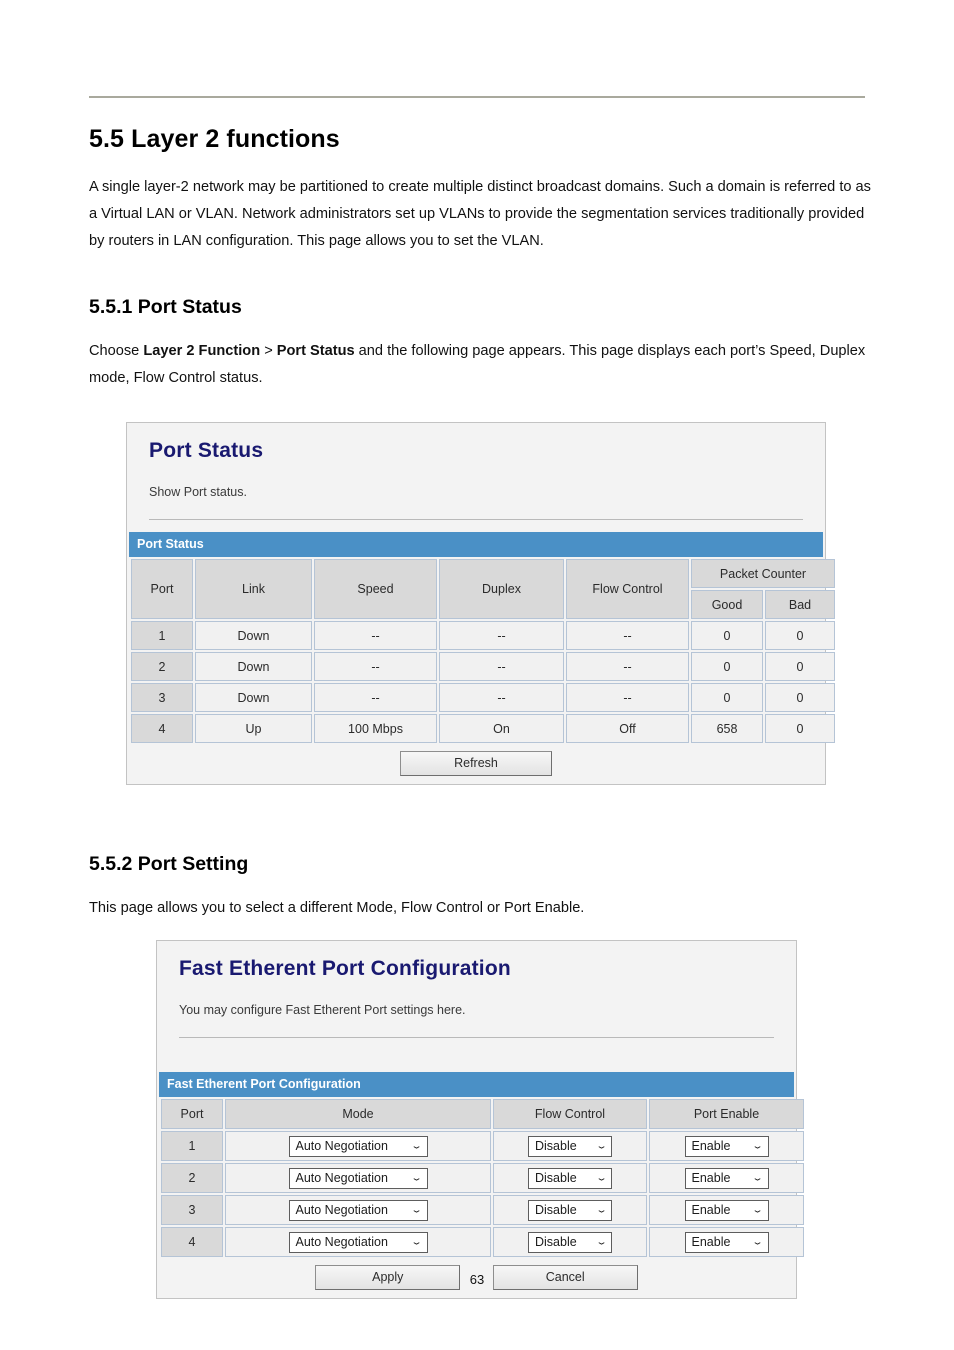  What do you see at coordinates (477, 1279) in the screenshot?
I see `page-number: 63` at bounding box center [477, 1279].